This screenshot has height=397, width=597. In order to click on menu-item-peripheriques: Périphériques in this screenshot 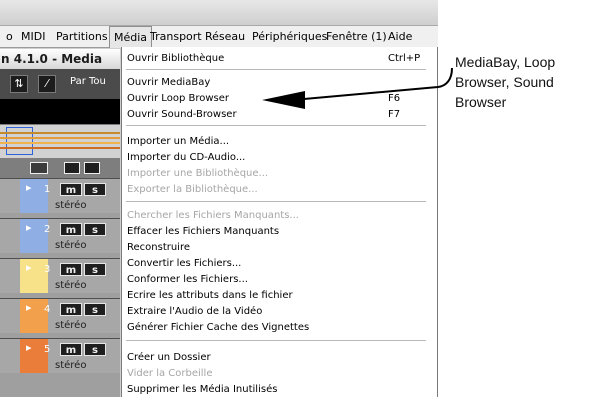, I will do `click(289, 37)`.